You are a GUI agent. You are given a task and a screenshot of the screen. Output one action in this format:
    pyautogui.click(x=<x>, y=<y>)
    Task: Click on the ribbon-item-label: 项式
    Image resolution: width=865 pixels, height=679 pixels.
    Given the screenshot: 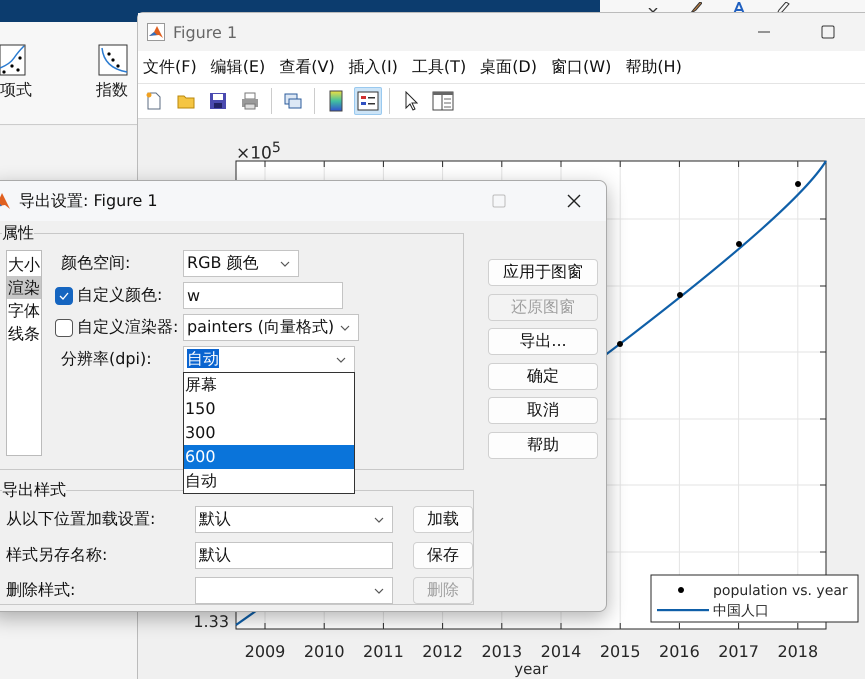 What is the action you would take?
    pyautogui.click(x=16, y=90)
    